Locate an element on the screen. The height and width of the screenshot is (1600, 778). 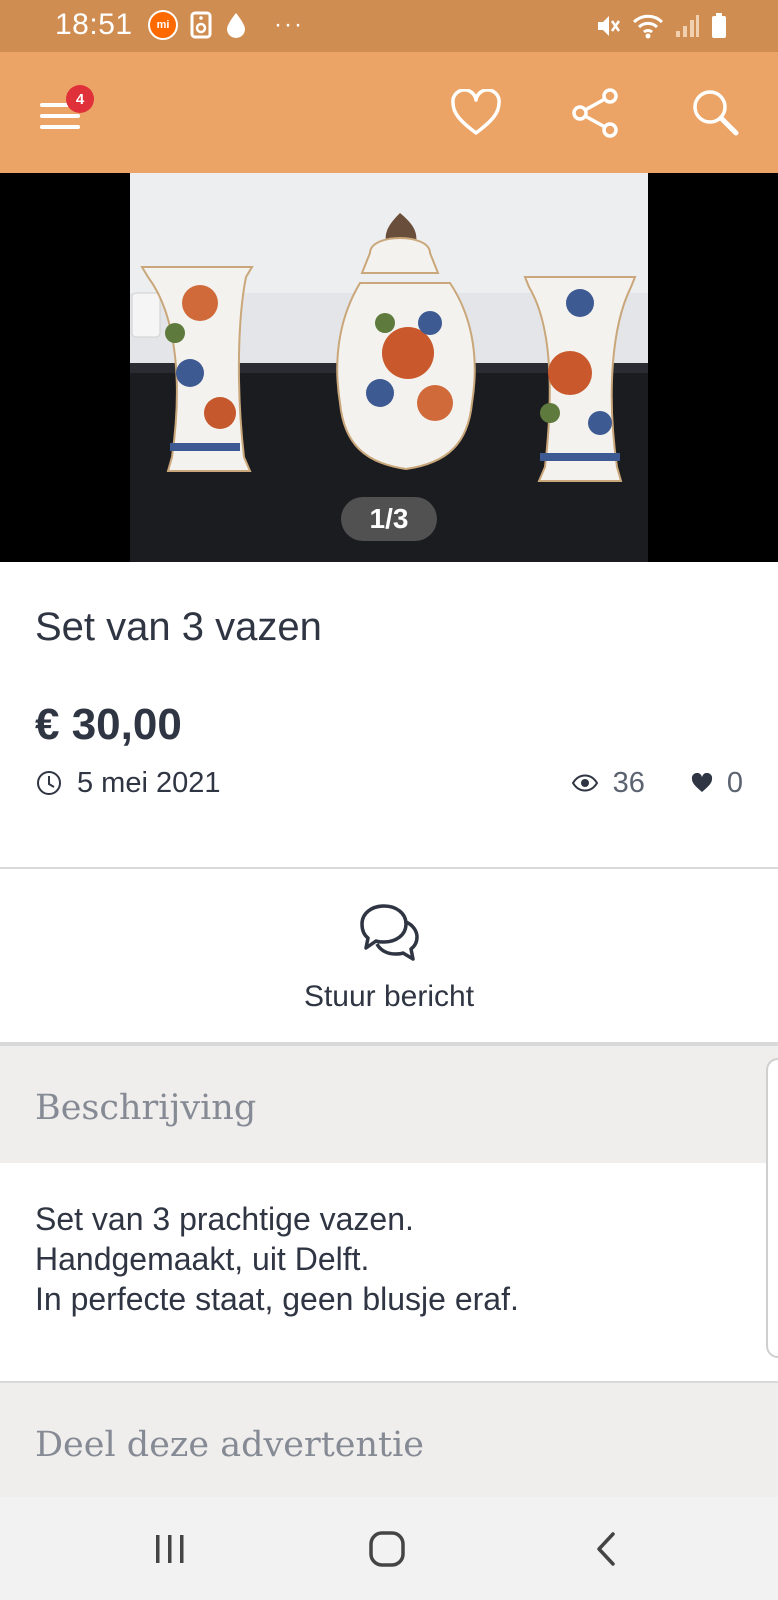
menu-badge: 4 is located at coordinates (80, 99).